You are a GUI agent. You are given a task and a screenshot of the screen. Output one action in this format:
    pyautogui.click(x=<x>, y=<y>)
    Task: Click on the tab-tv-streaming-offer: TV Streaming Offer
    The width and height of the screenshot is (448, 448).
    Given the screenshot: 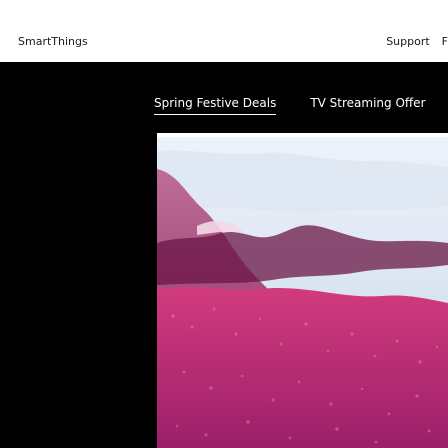 What is the action you would take?
    pyautogui.click(x=367, y=105)
    